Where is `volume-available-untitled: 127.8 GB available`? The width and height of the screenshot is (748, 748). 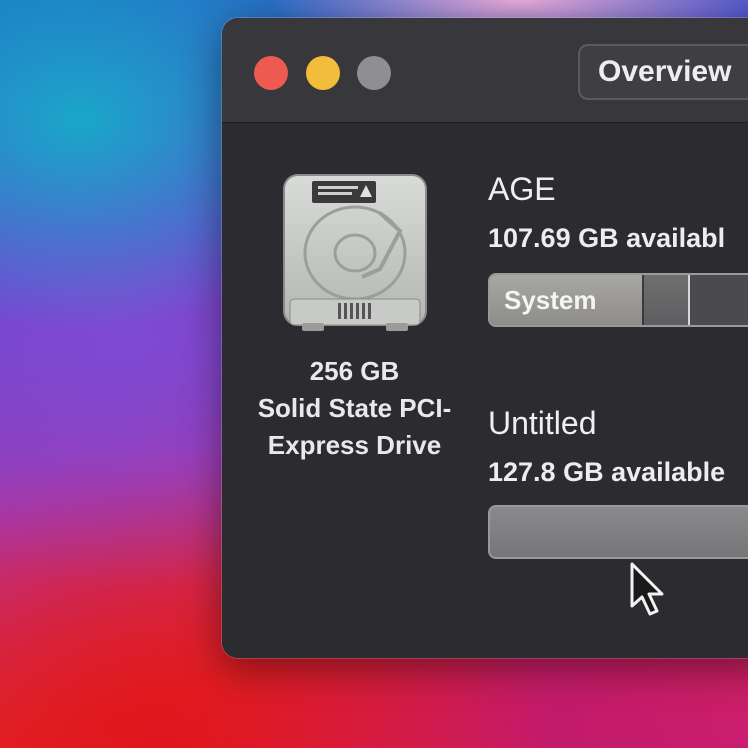 volume-available-untitled: 127.8 GB available is located at coordinates (607, 472).